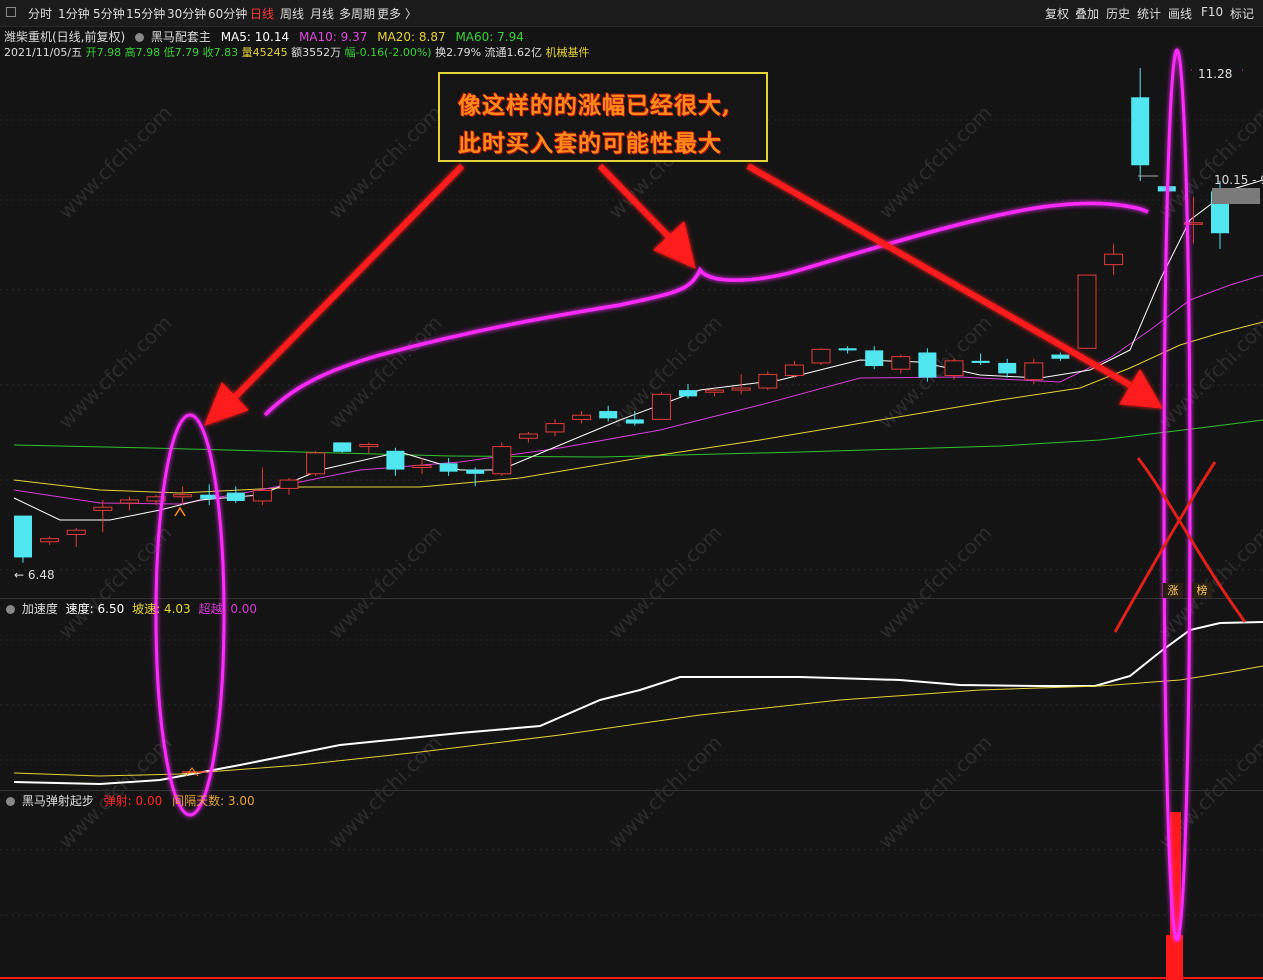 Image resolution: width=1263 pixels, height=980 pixels. What do you see at coordinates (57, 801) in the screenshot?
I see `eject-title: 黑马弹射起步` at bounding box center [57, 801].